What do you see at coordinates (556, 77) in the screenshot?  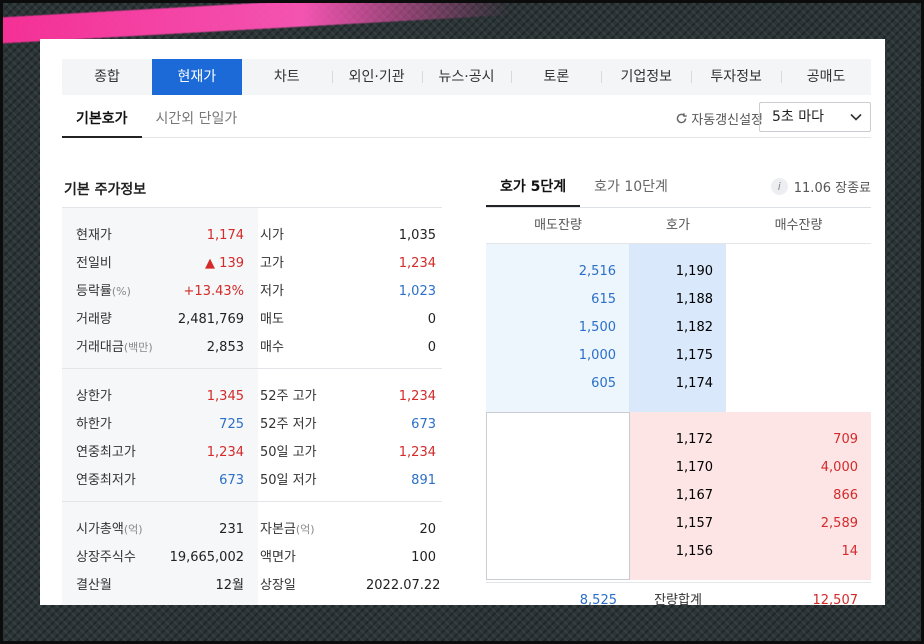 I see `tab-discussion: 토론` at bounding box center [556, 77].